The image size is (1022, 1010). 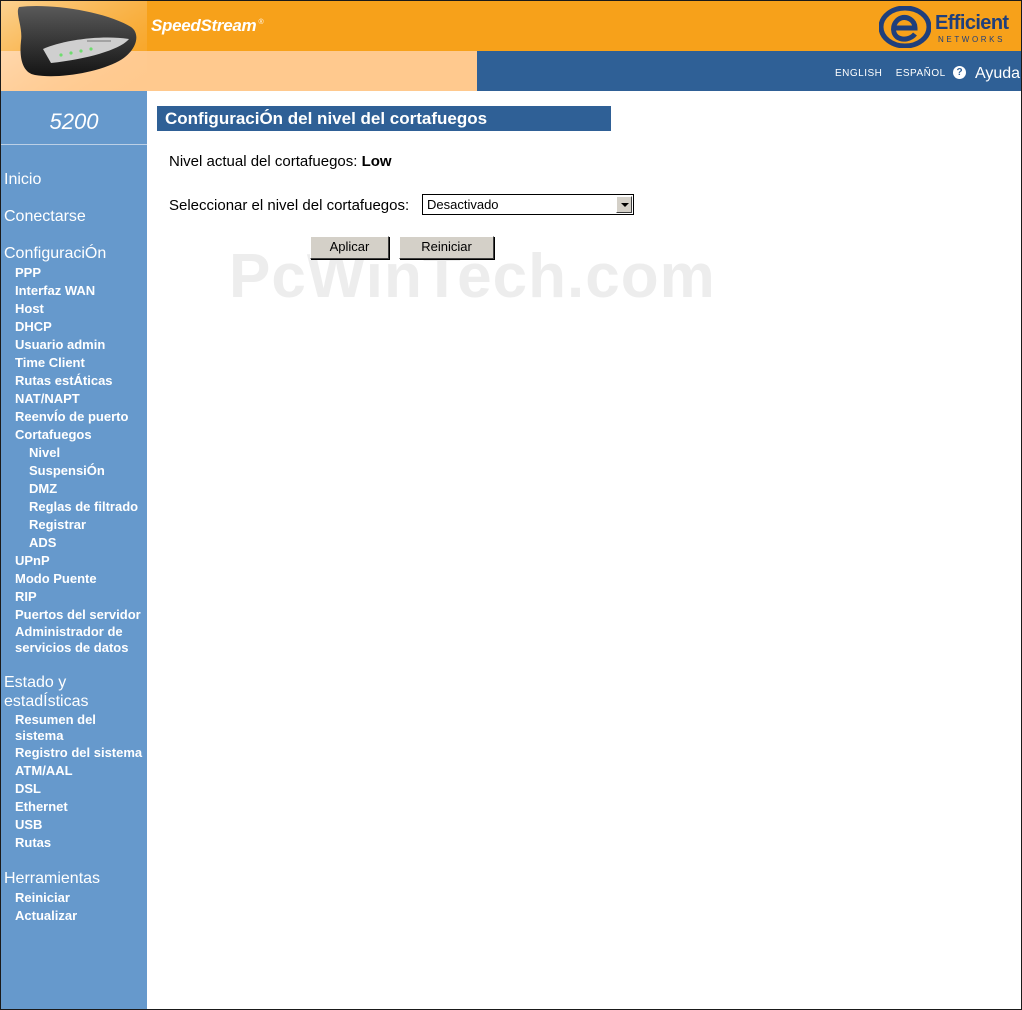 What do you see at coordinates (43, 488) in the screenshot?
I see `sidebar-item-dmz: DMZ` at bounding box center [43, 488].